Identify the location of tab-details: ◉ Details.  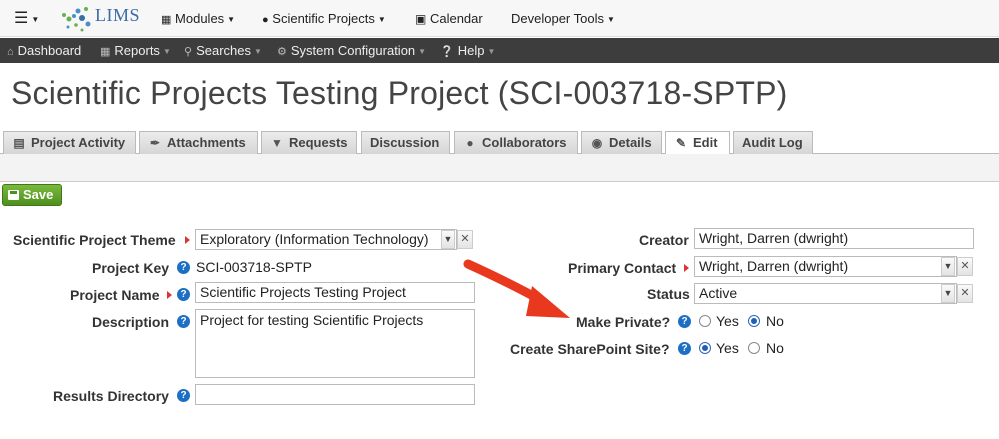
(621, 142).